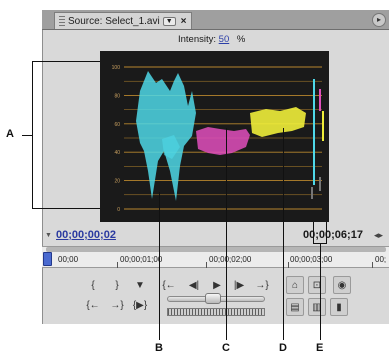  I want to click on take-audio-video-icon: ▮, so click(339, 307).